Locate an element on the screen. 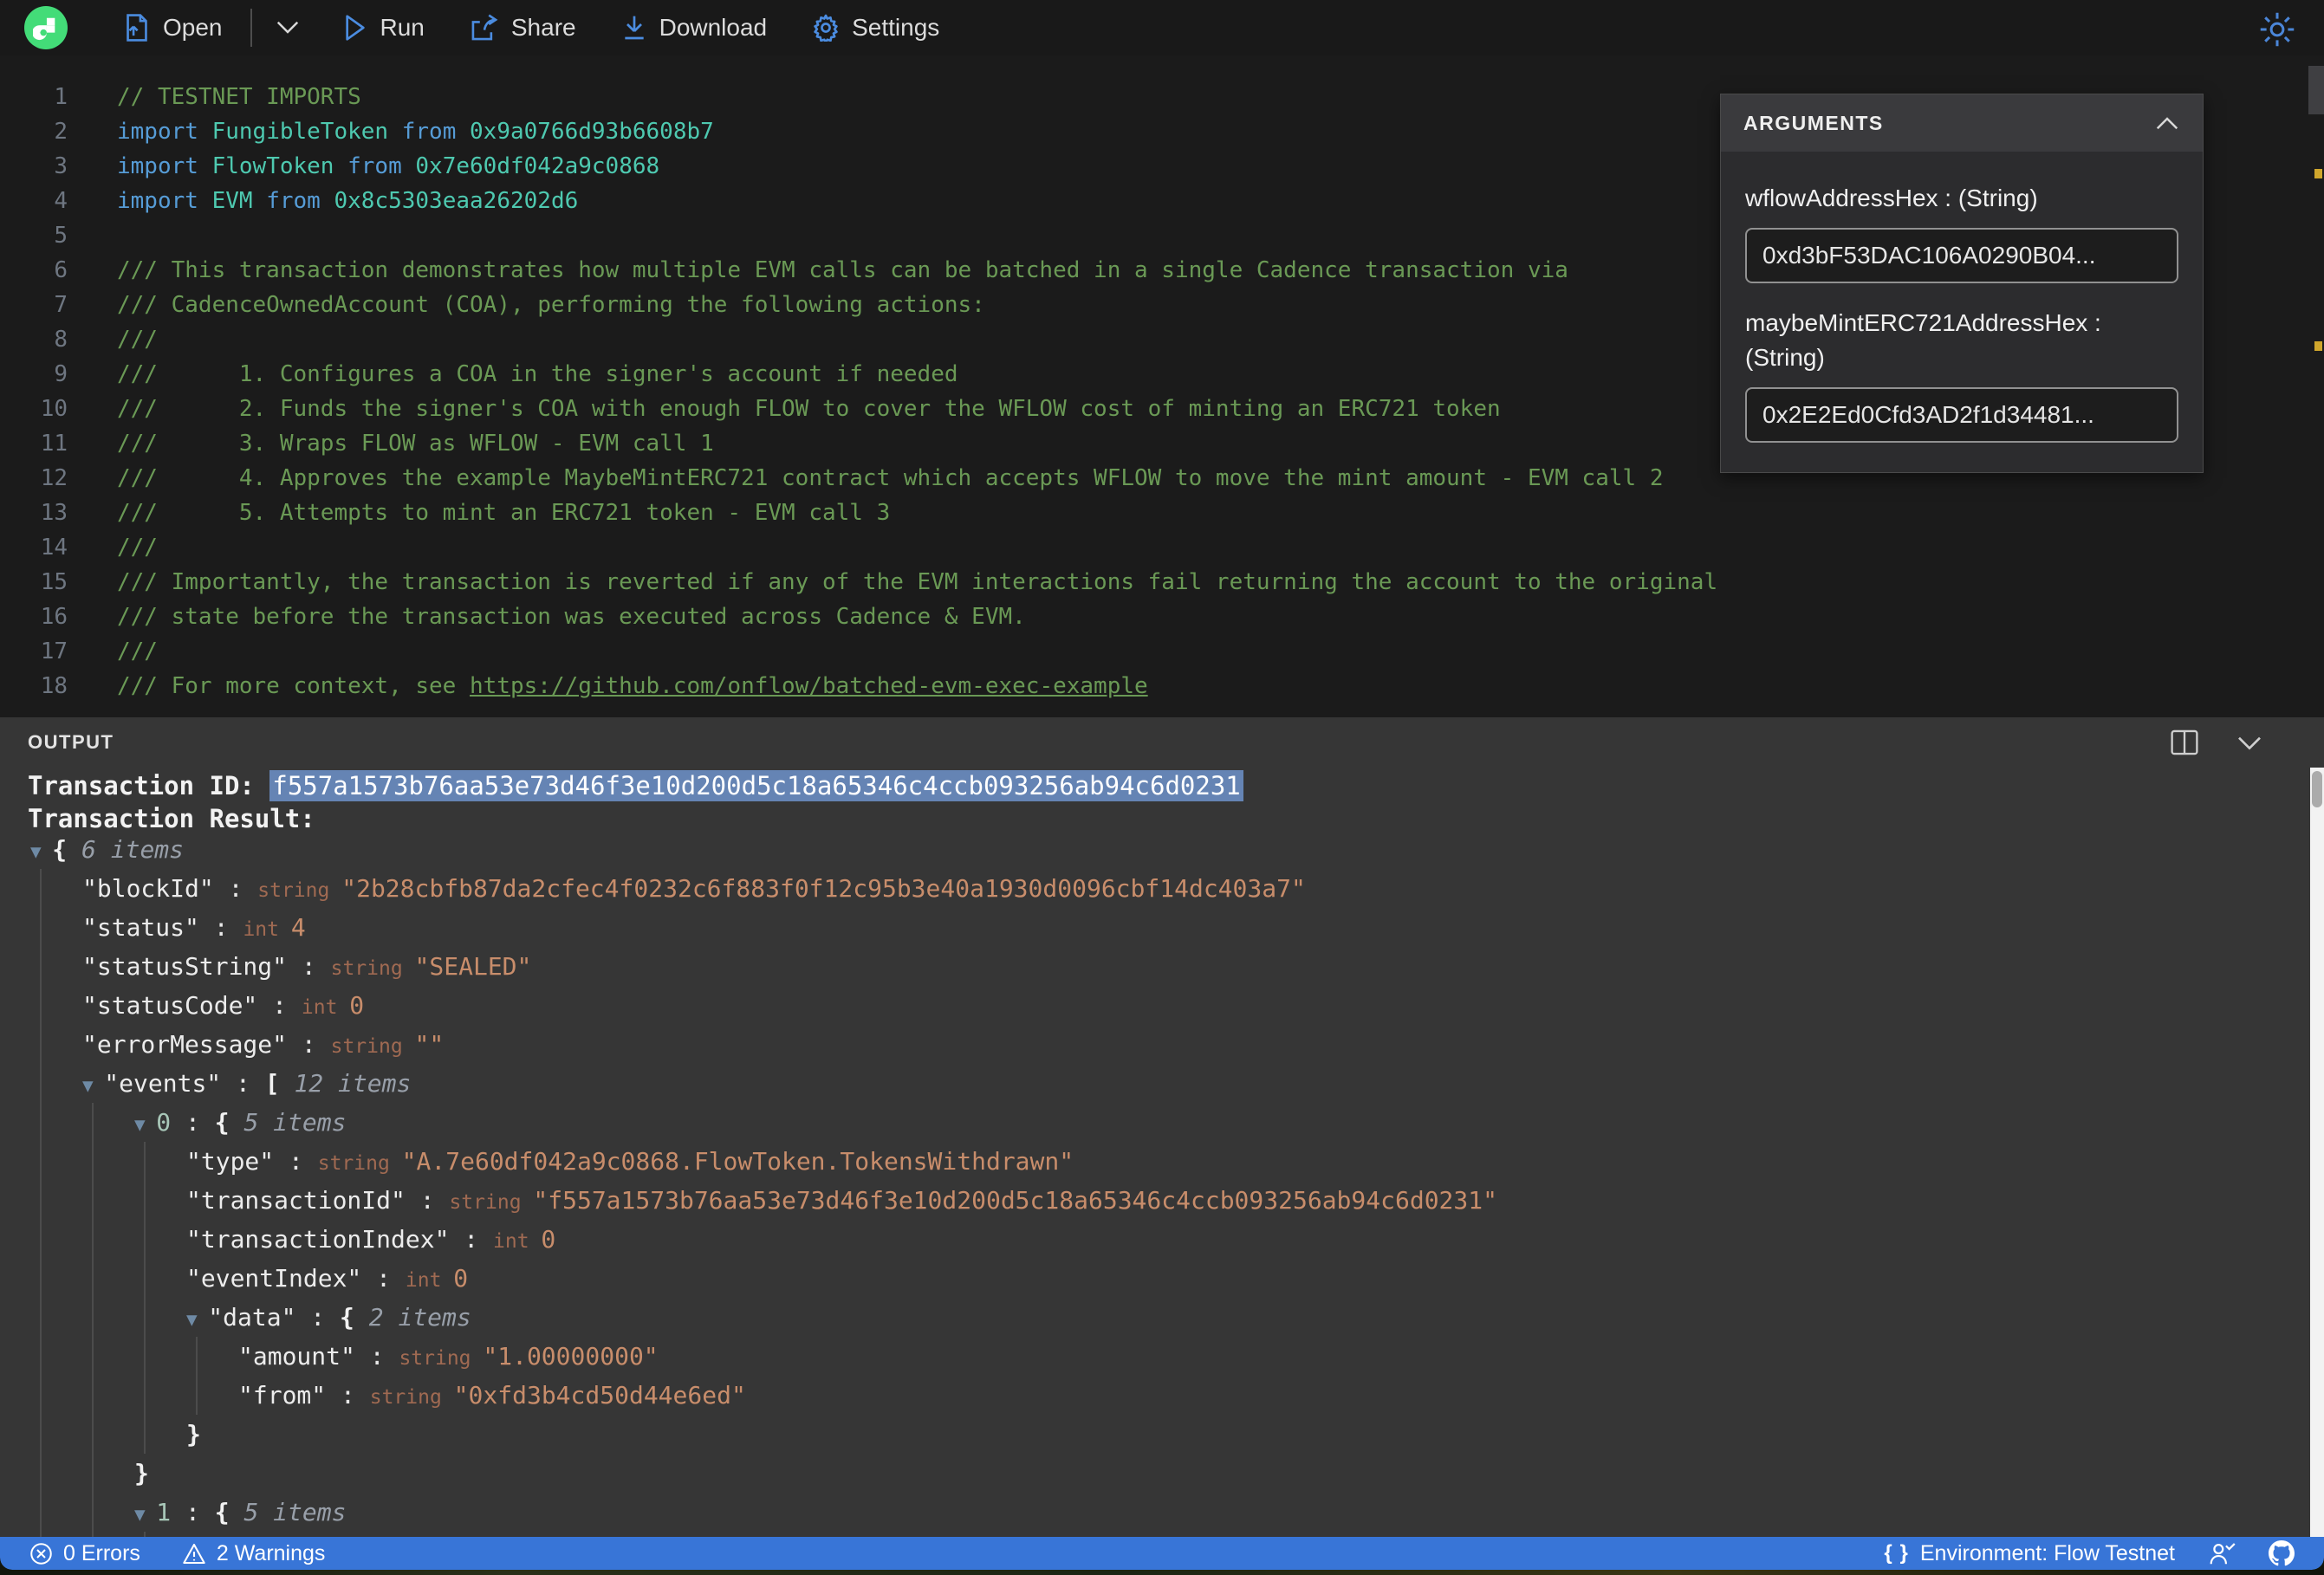  code-token: /// For more context, see is located at coordinates (293, 686).